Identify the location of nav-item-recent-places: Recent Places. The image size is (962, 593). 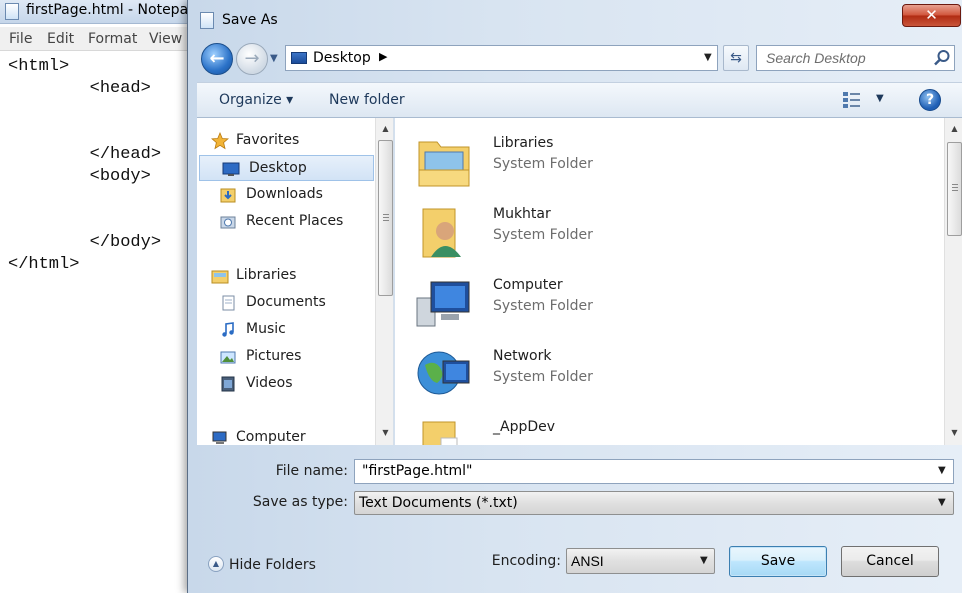
(284, 222).